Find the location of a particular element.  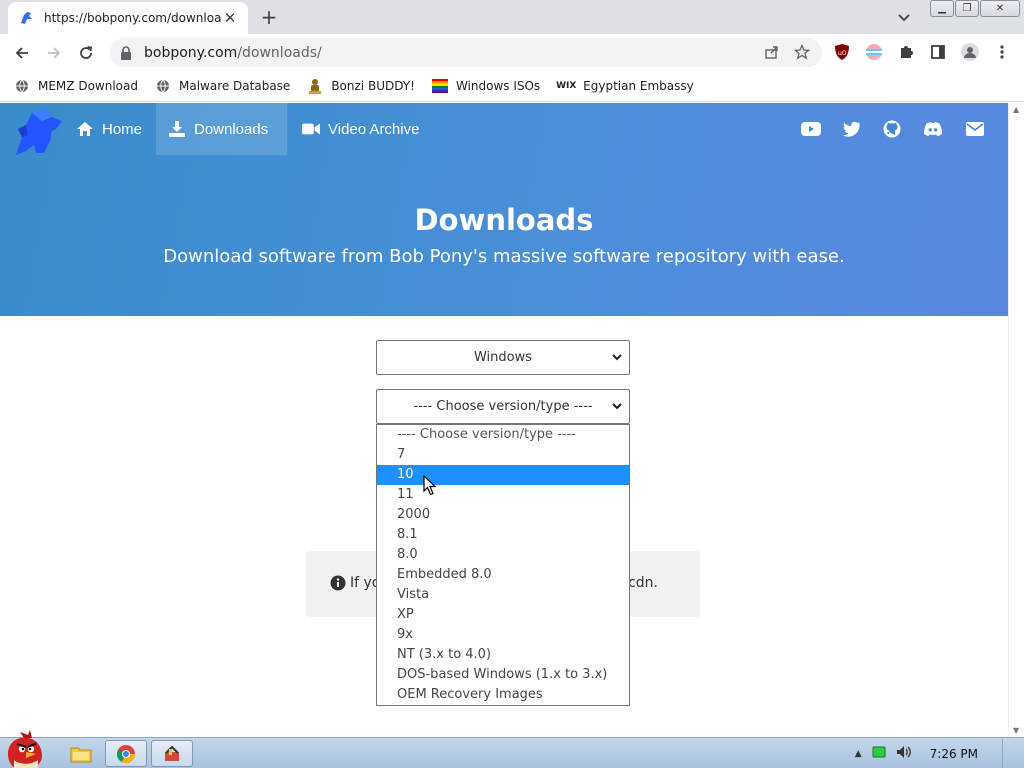

bookmark-memz: MEMZ Download is located at coordinates (76, 86).